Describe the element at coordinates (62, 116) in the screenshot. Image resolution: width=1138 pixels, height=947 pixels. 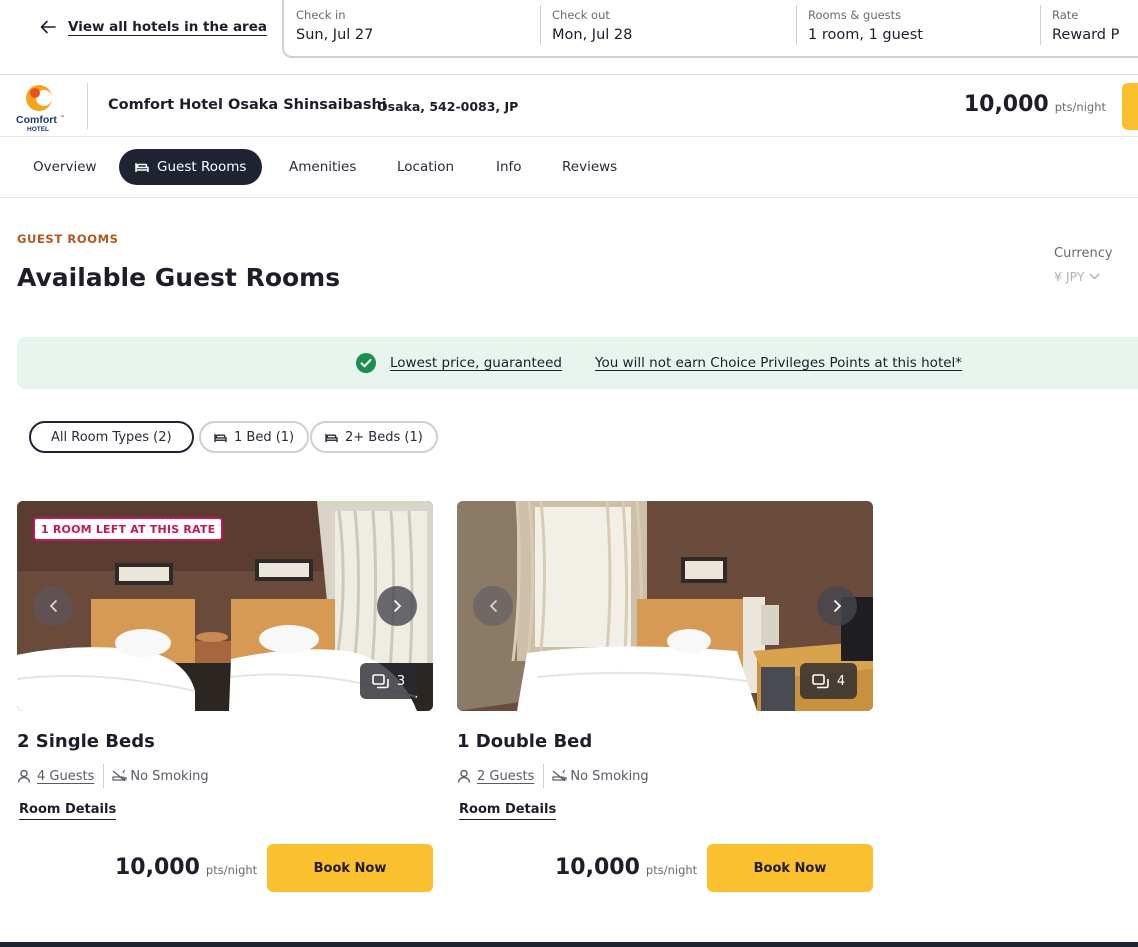
I see `logo-trademark: ™` at that location.